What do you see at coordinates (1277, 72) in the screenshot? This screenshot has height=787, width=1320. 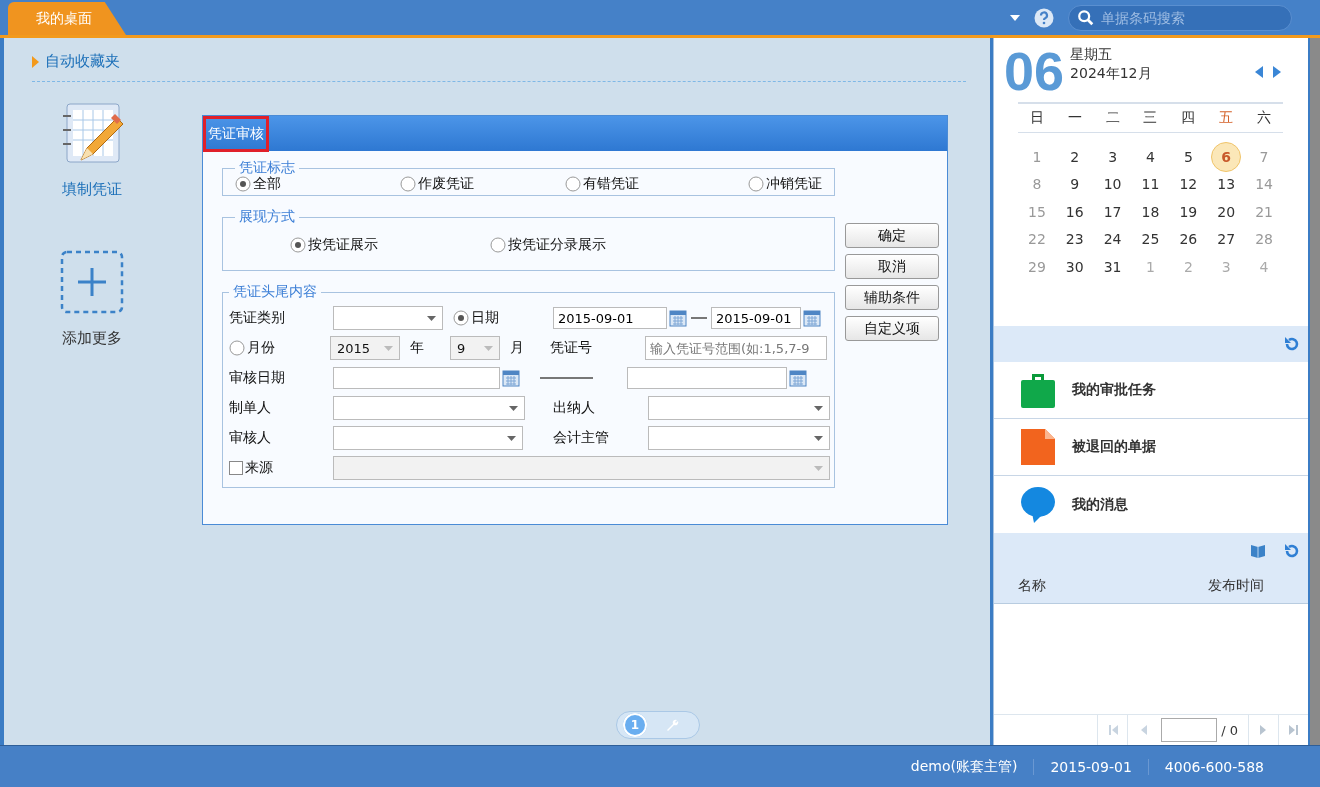 I see `next-icon` at bounding box center [1277, 72].